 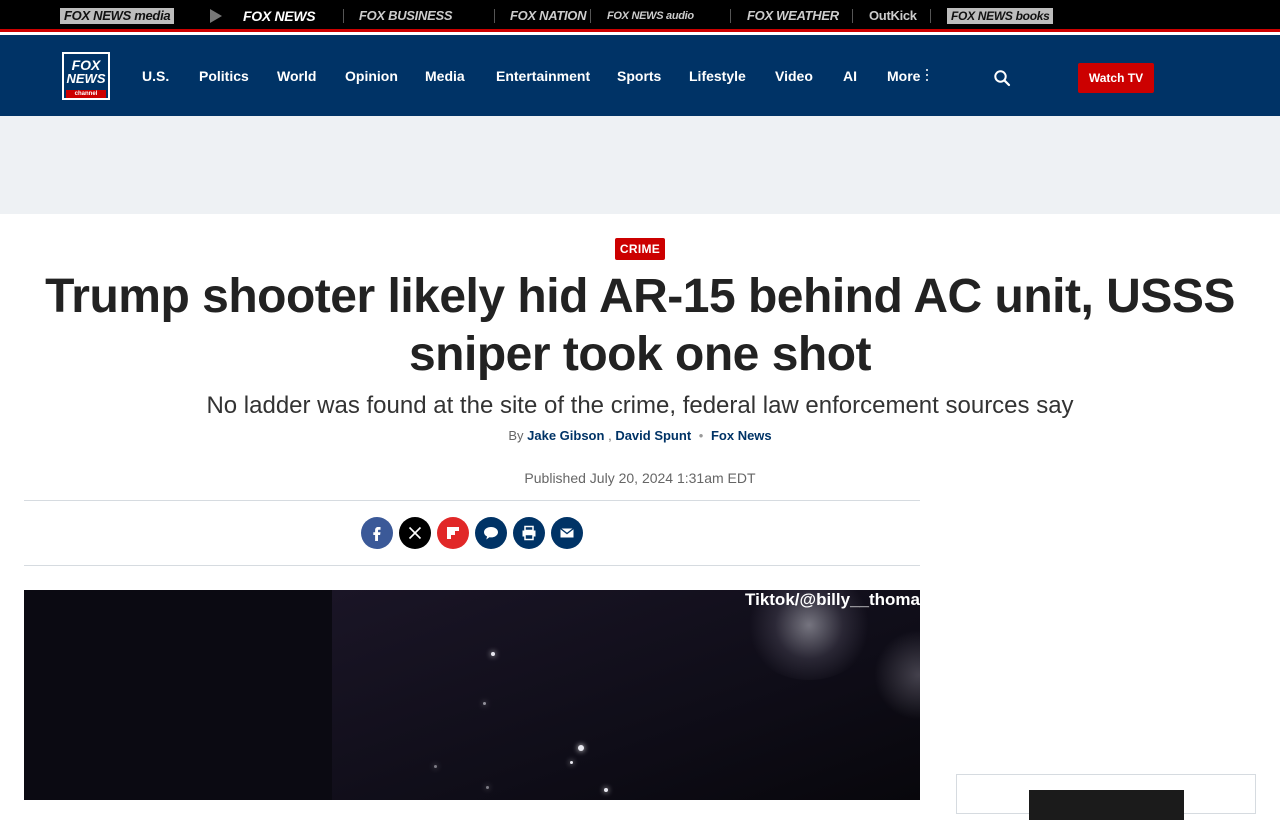 I want to click on print-icon, so click(x=529, y=533).